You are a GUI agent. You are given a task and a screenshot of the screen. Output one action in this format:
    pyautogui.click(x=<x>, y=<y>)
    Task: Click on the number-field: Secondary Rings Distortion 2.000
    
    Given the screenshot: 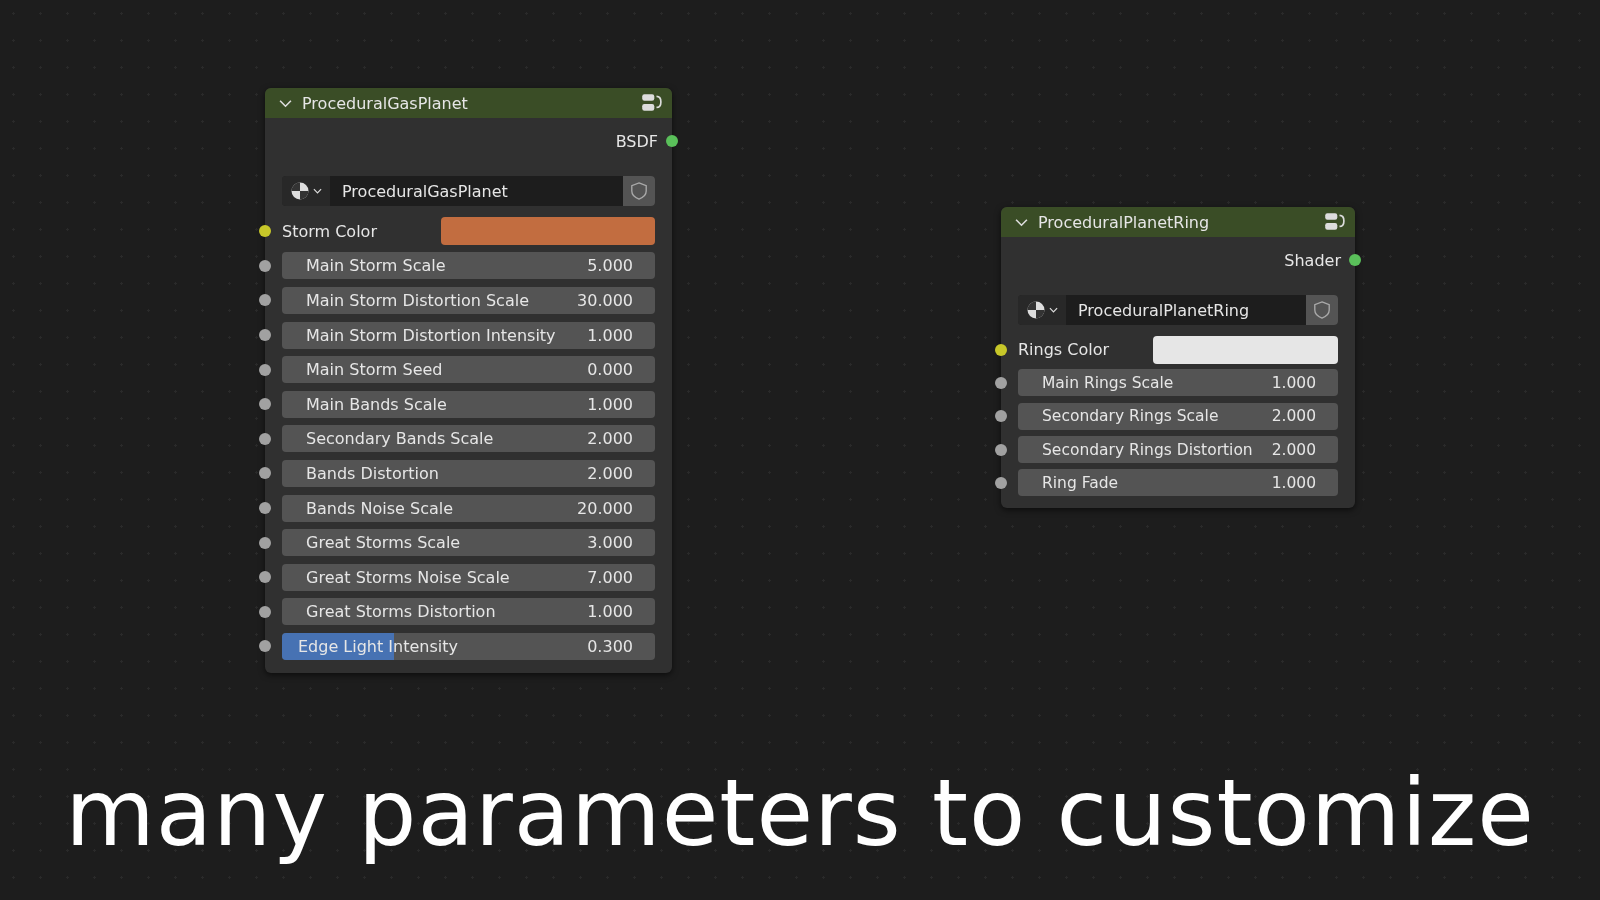 What is the action you would take?
    pyautogui.click(x=1178, y=450)
    